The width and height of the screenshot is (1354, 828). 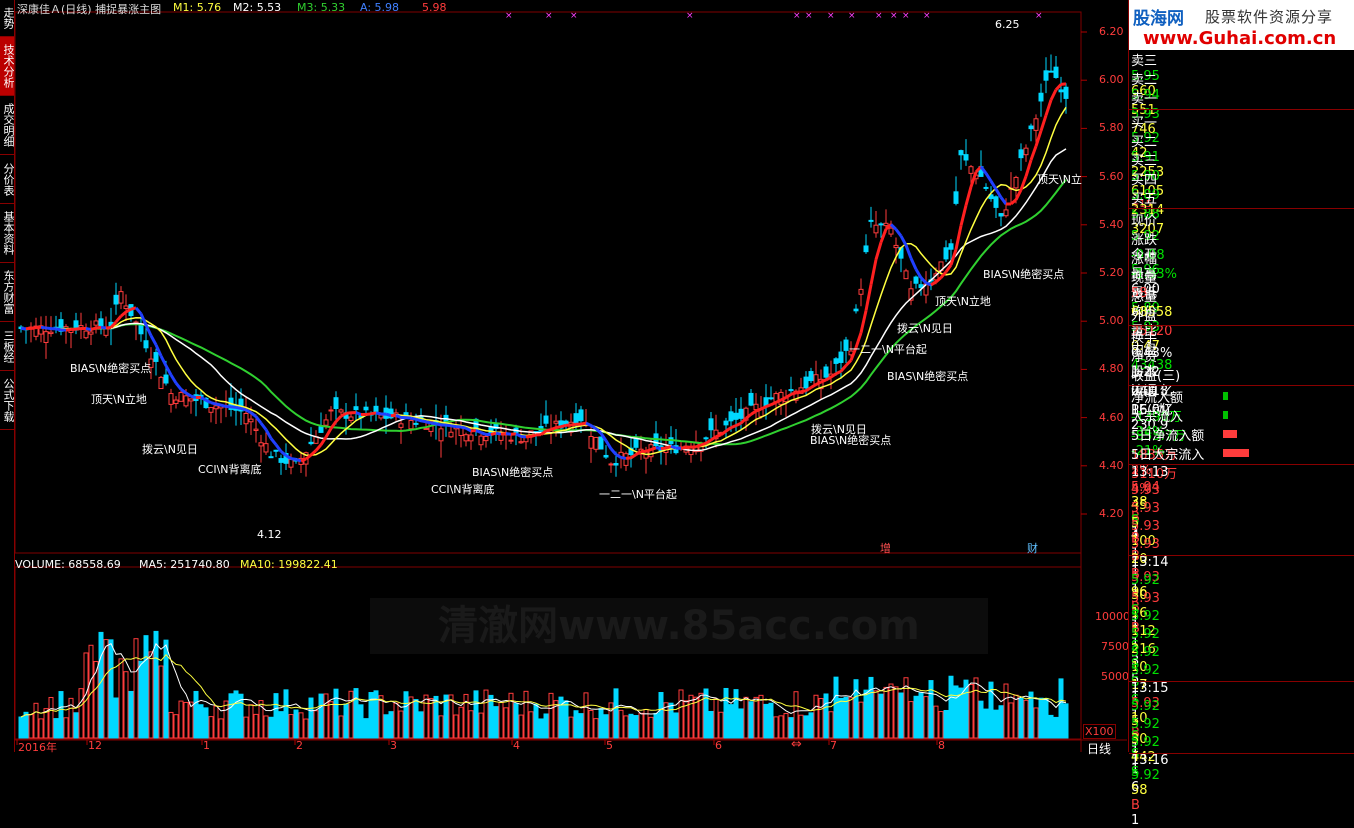 I want to click on quote-row: 涨跌-0.08最高6.00, so click(x=1242, y=238).